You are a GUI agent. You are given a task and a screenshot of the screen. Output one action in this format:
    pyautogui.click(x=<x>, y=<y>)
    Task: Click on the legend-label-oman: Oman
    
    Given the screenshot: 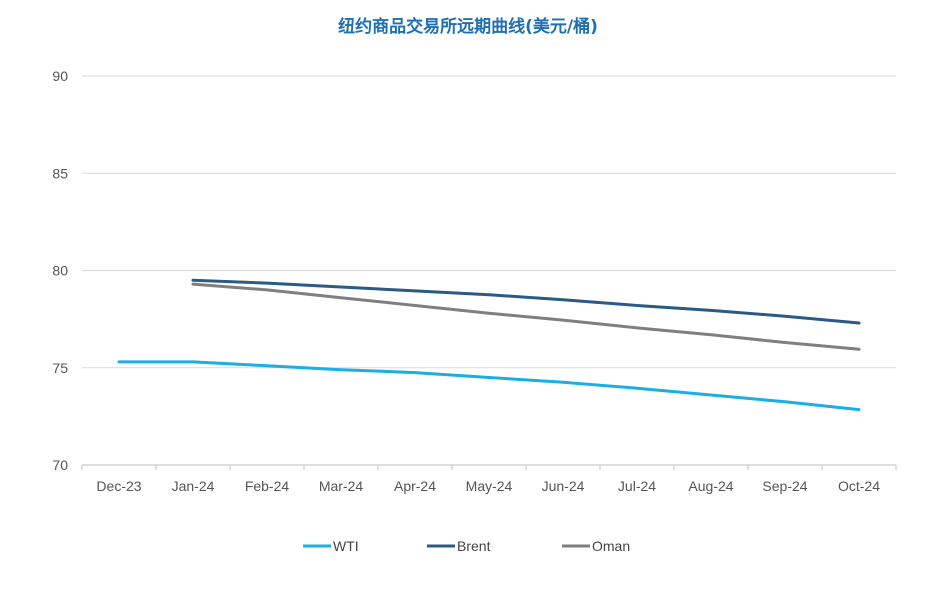 What is the action you would take?
    pyautogui.click(x=611, y=546)
    